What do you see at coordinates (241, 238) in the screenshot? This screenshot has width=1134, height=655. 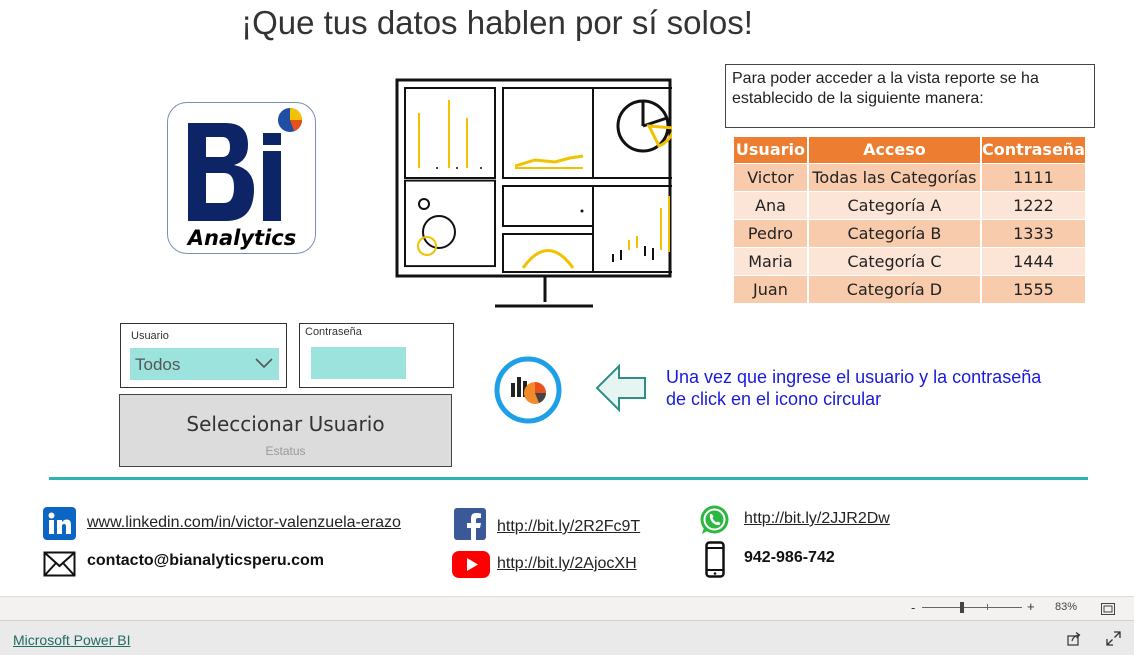 I see `logo-tagline: Analytics` at bounding box center [241, 238].